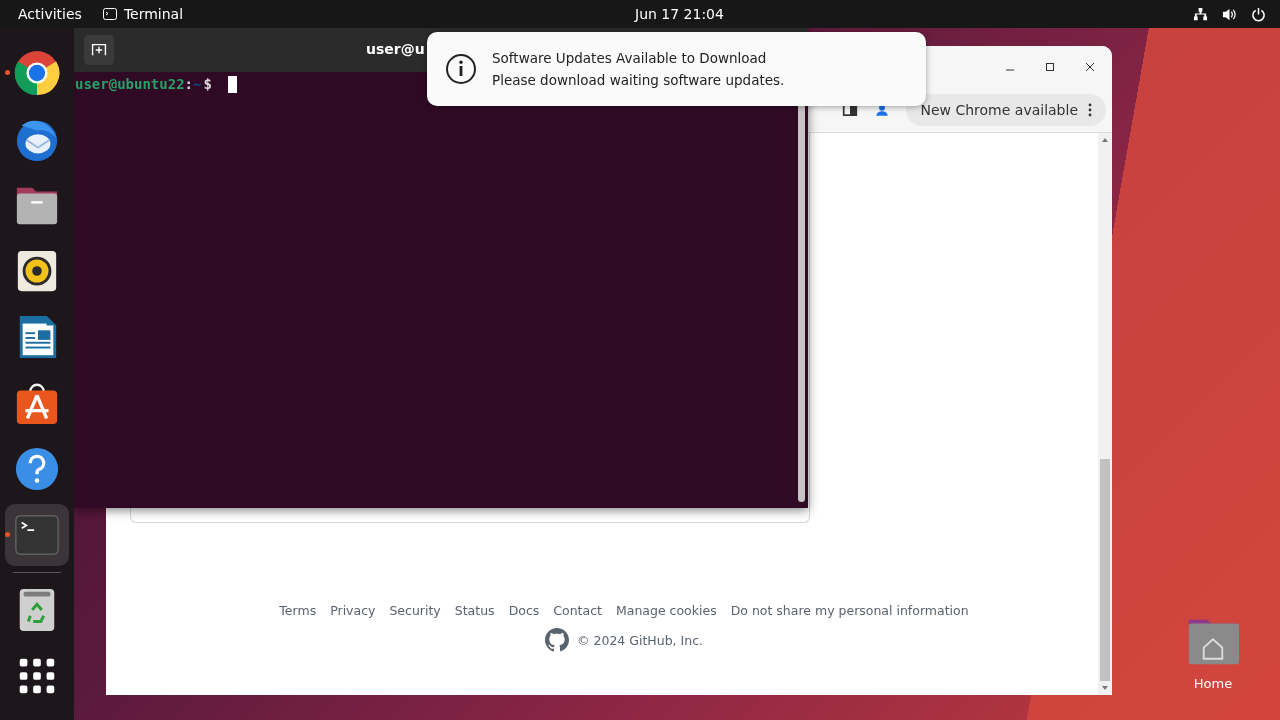 The height and width of the screenshot is (720, 1280). Describe the element at coordinates (849, 610) in the screenshot. I see `footer-link: Do not share my personal information` at that location.